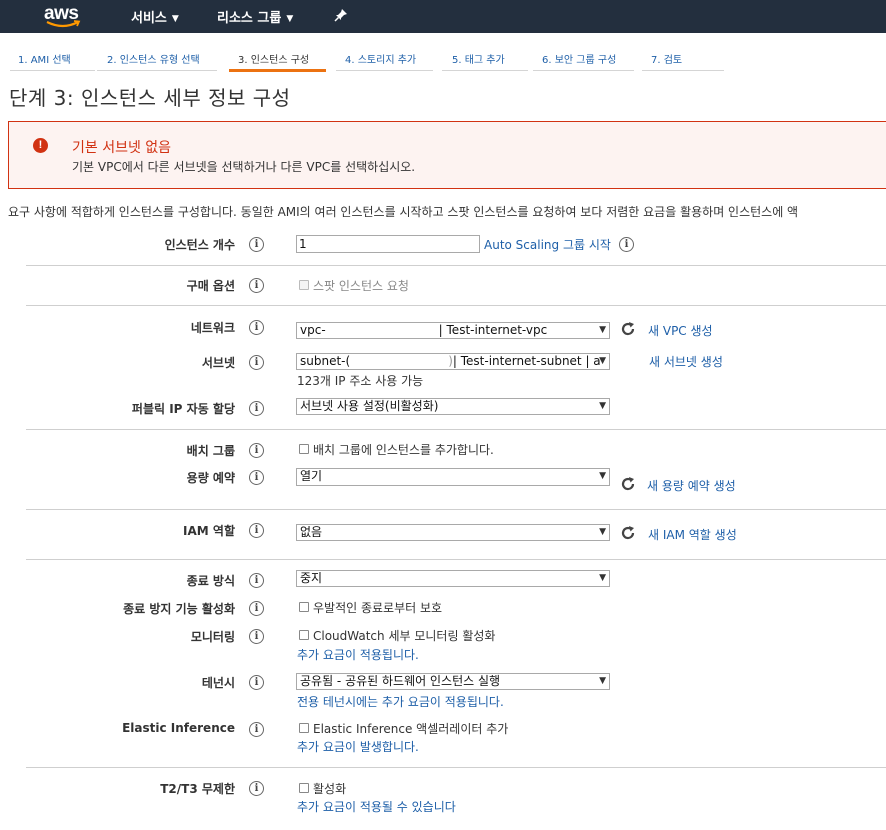  I want to click on capacity-reservation-select: 열기 ▼, so click(453, 477).